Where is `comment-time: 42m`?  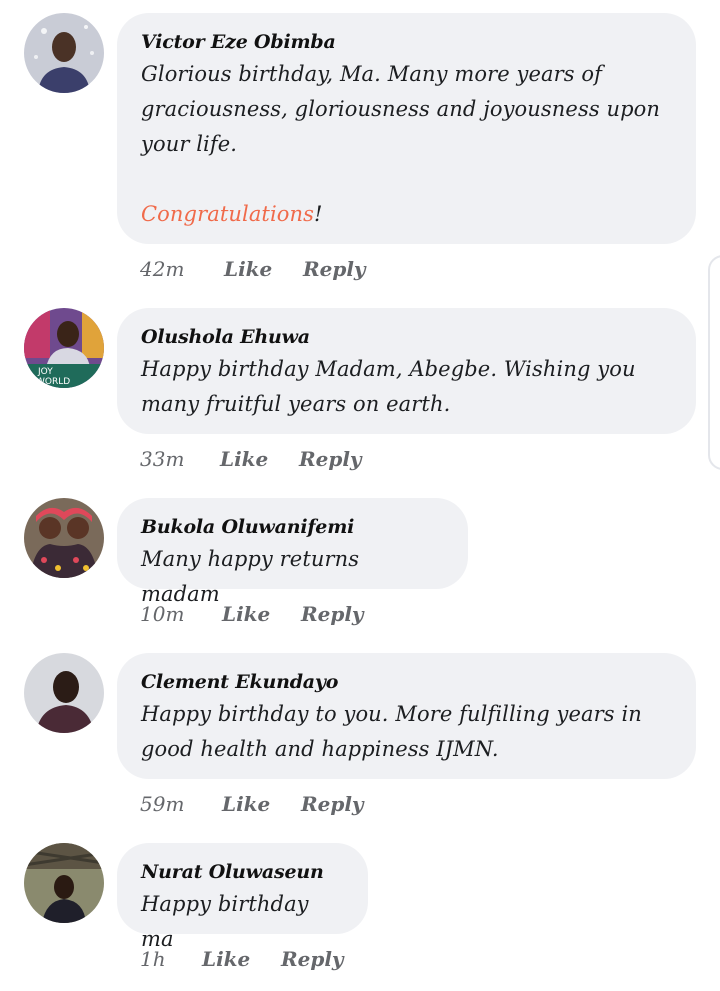 comment-time: 42m is located at coordinates (162, 269).